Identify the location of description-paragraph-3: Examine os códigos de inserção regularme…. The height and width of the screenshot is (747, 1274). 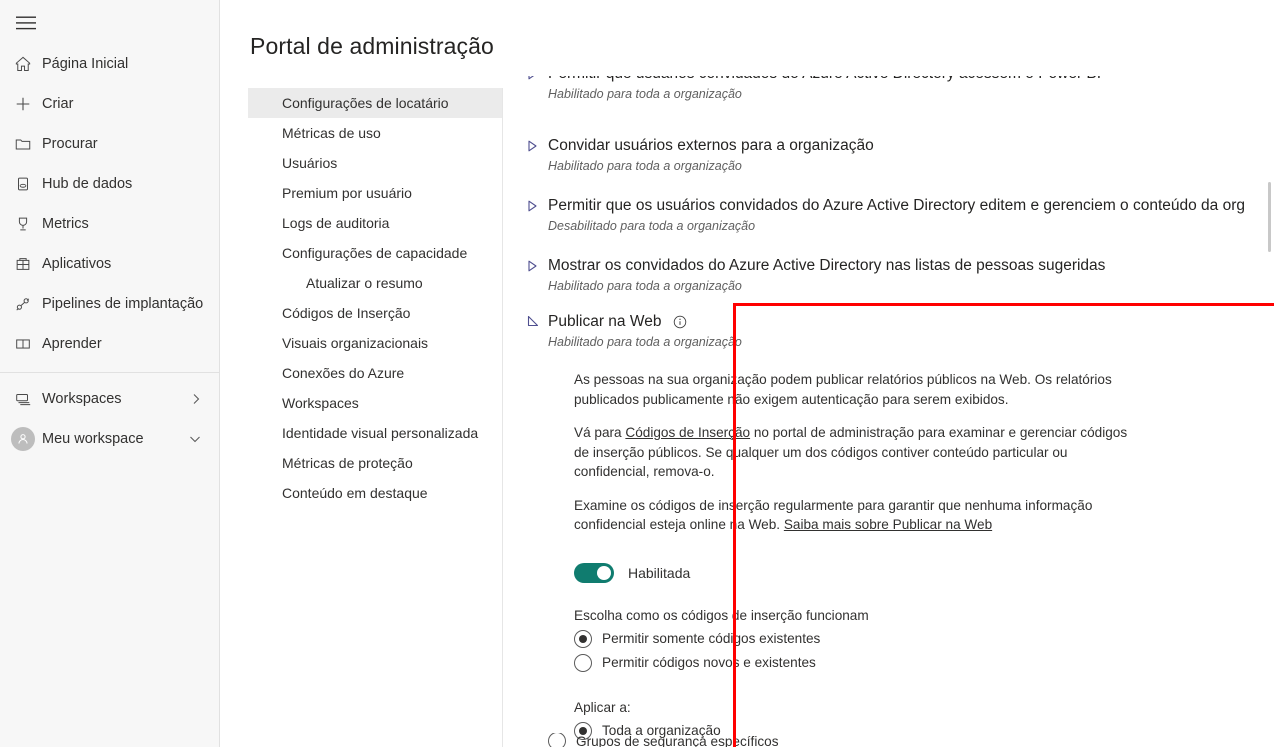
(854, 515).